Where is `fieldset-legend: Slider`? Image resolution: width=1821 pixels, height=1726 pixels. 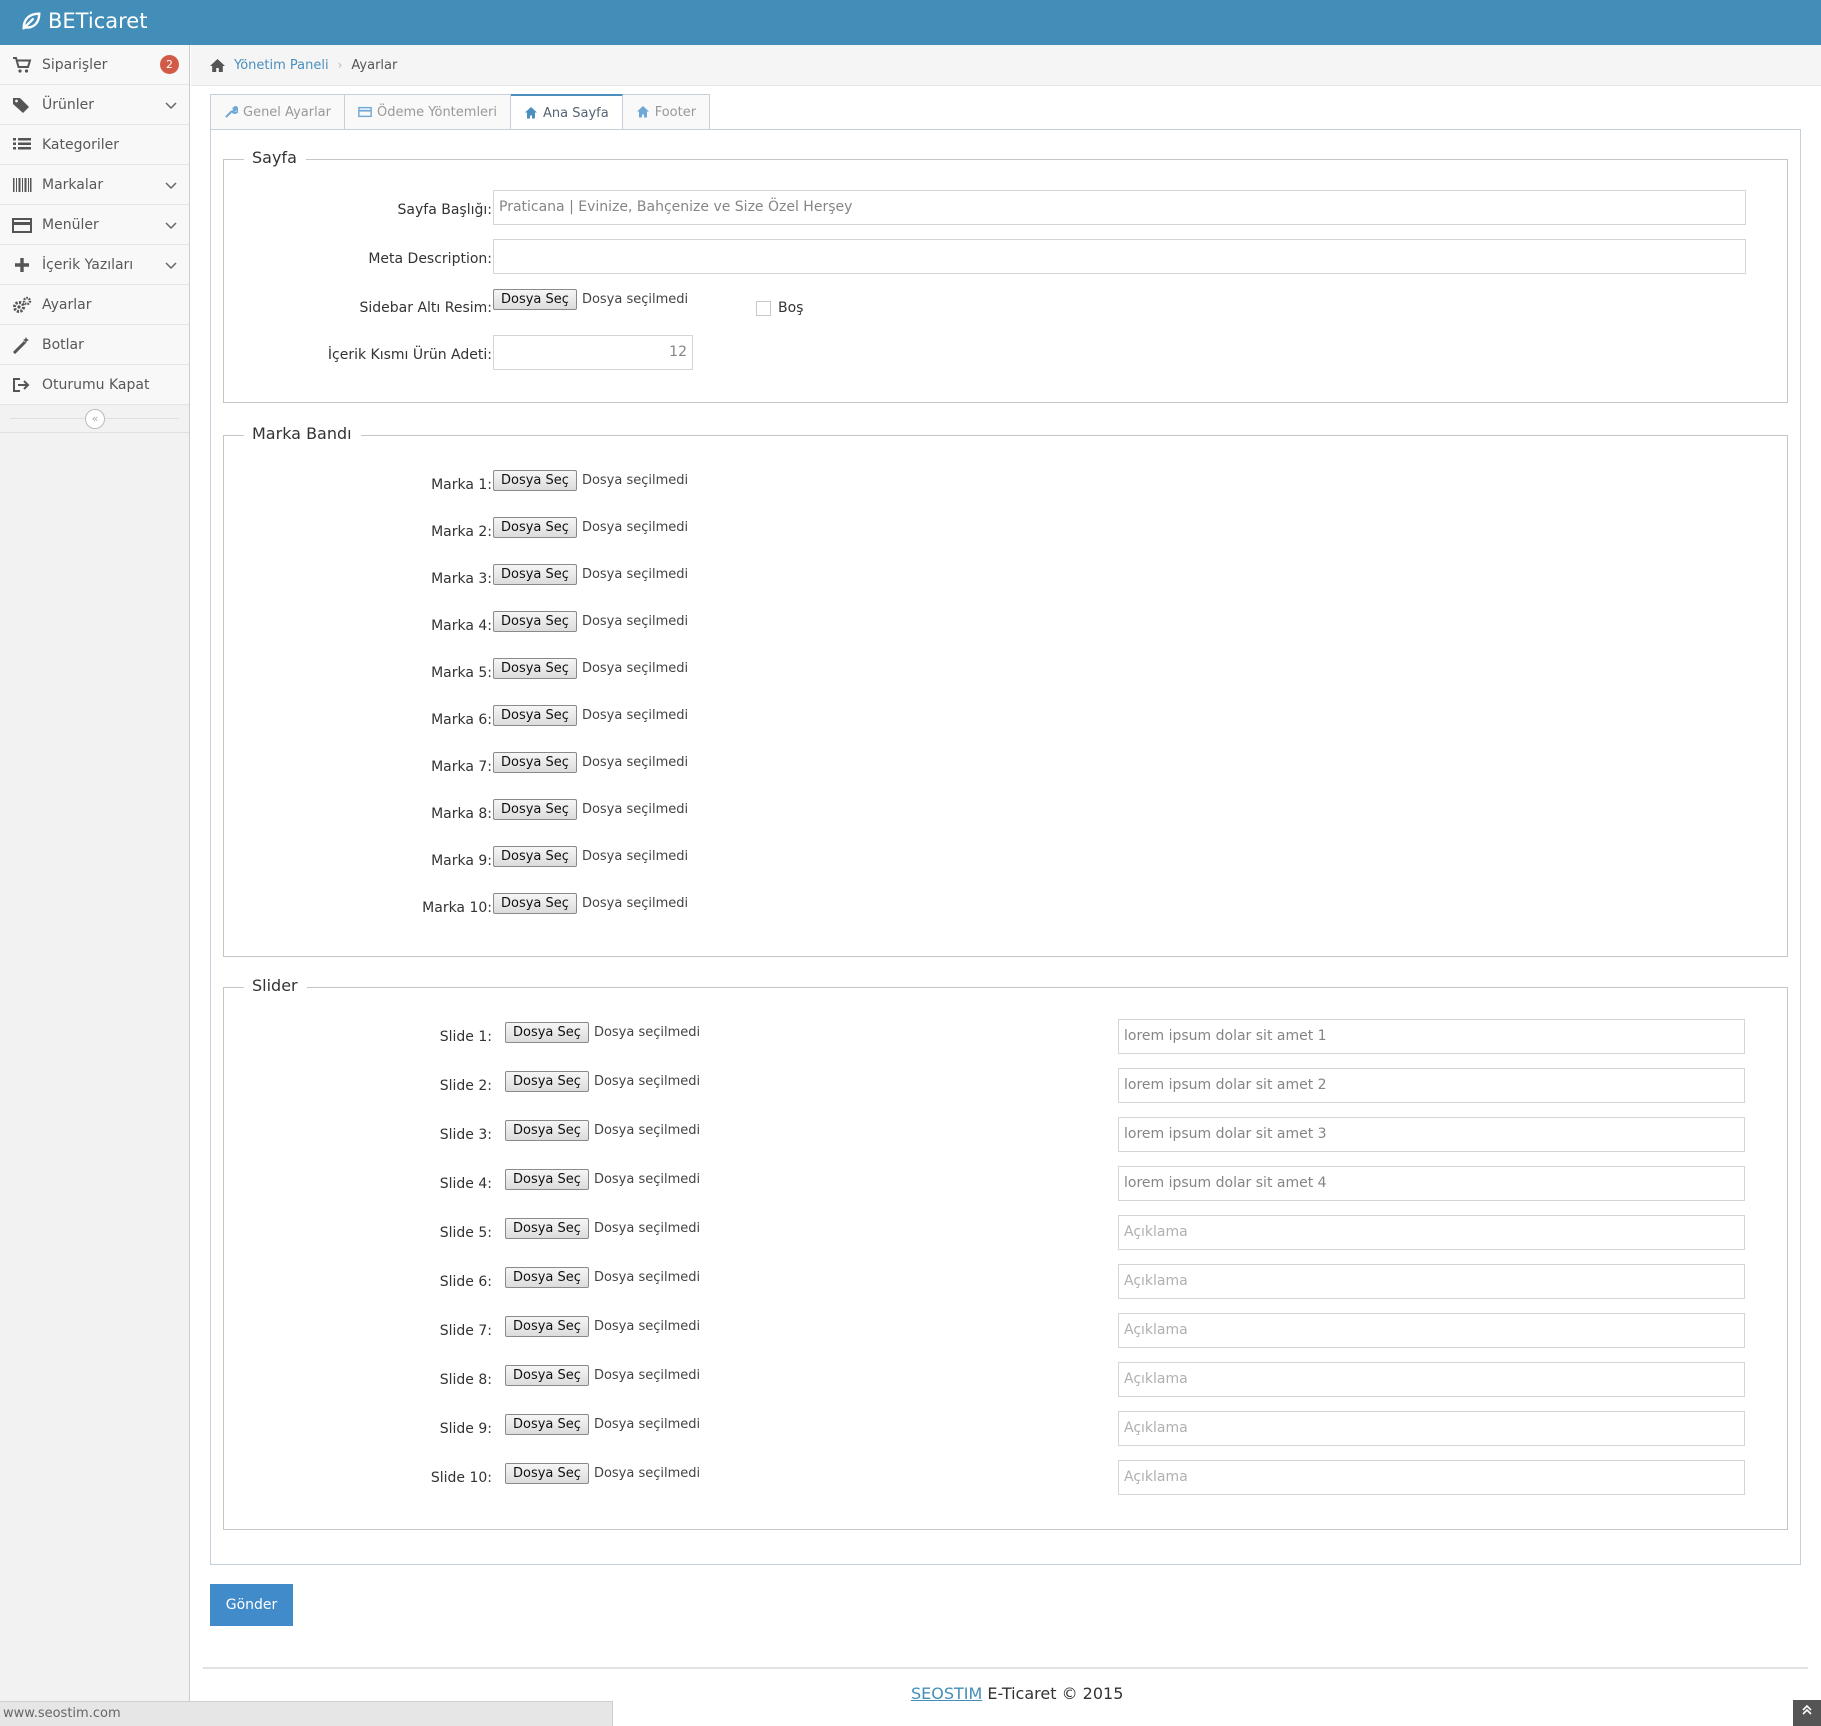 fieldset-legend: Slider is located at coordinates (275, 985).